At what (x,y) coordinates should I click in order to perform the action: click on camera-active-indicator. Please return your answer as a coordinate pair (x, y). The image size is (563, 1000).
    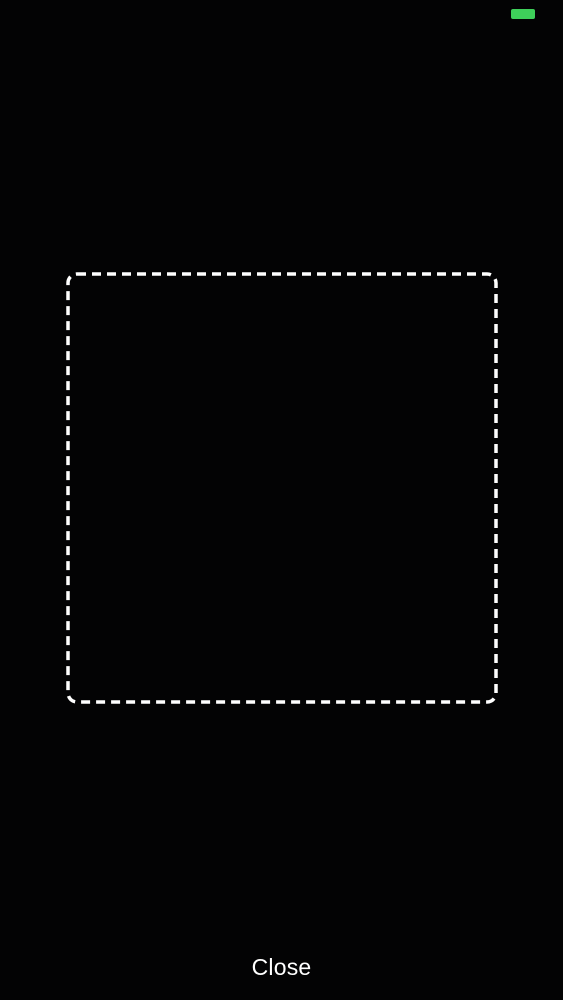
    Looking at the image, I should click on (523, 14).